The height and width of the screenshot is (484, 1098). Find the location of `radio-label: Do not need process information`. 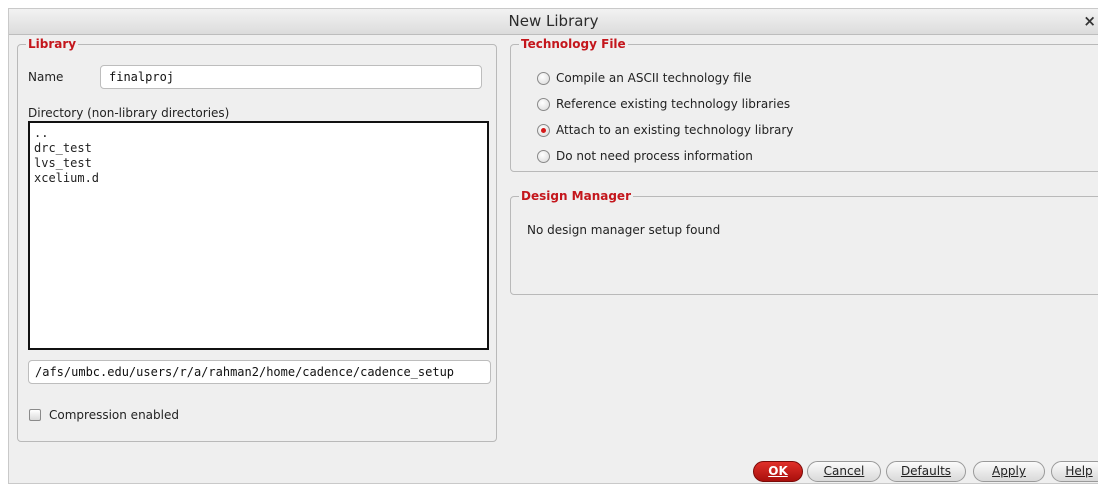

radio-label: Do not need process information is located at coordinates (654, 156).